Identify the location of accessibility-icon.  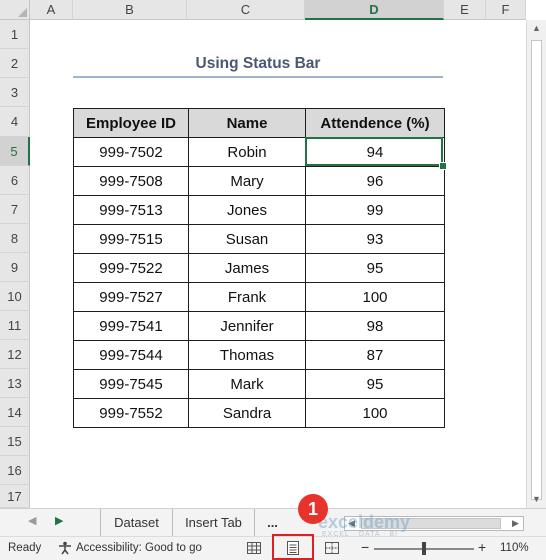
(65, 549).